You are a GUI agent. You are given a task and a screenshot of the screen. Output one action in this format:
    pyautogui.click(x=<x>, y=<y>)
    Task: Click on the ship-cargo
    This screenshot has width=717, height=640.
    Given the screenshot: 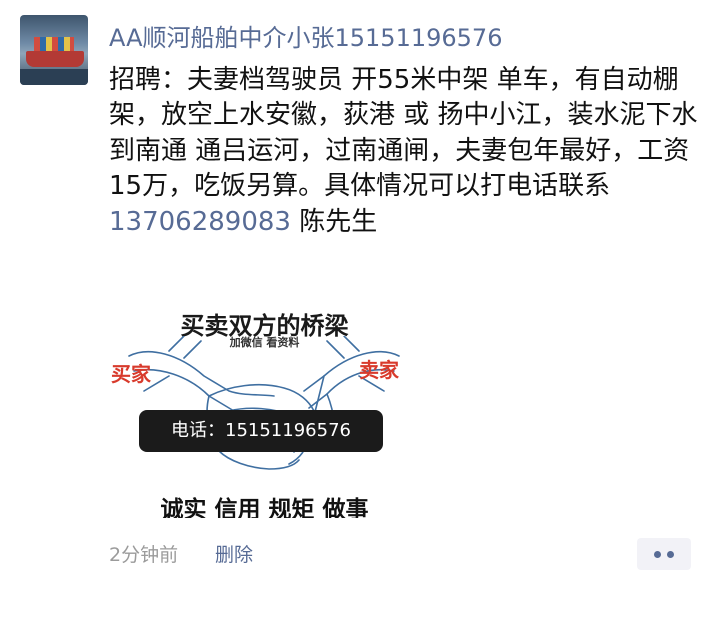 What is the action you would take?
    pyautogui.click(x=54, y=44)
    